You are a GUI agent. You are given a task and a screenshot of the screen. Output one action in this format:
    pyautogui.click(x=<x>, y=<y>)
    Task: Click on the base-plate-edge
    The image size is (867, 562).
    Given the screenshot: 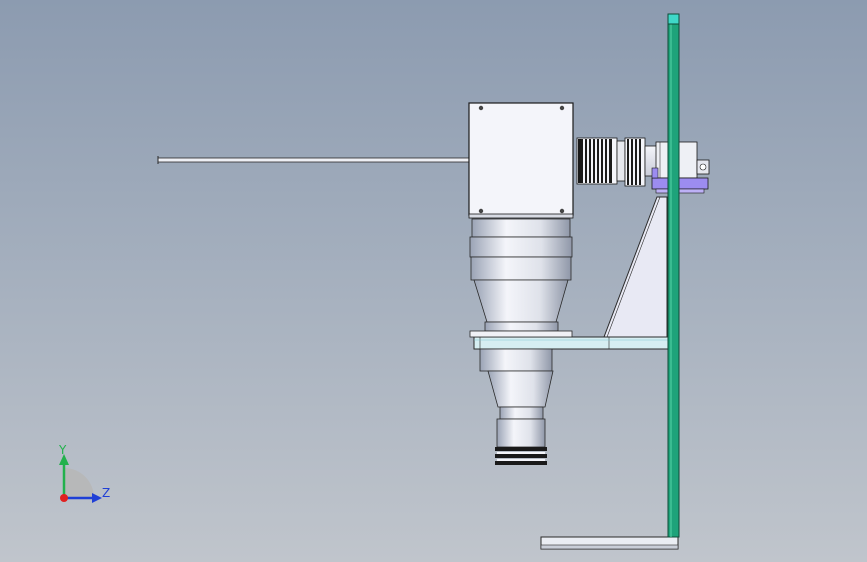 What is the action you would take?
    pyautogui.click(x=609, y=547)
    